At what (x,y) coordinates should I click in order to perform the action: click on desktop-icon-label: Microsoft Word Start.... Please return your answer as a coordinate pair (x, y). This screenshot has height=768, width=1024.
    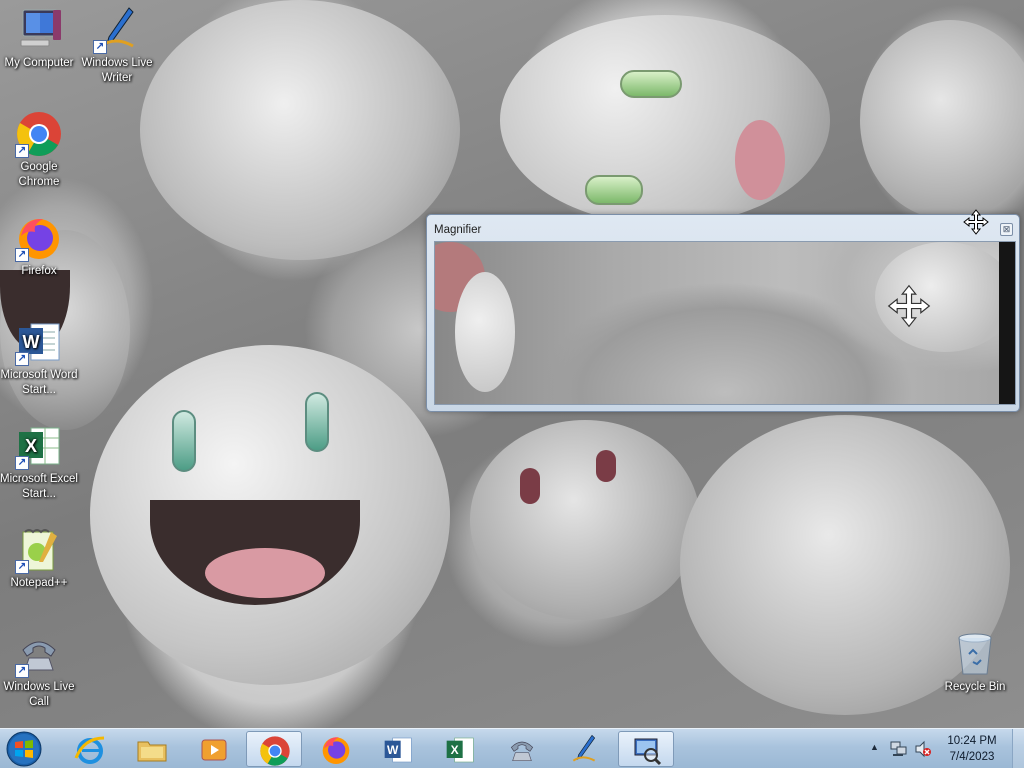
    Looking at the image, I should click on (39, 382).